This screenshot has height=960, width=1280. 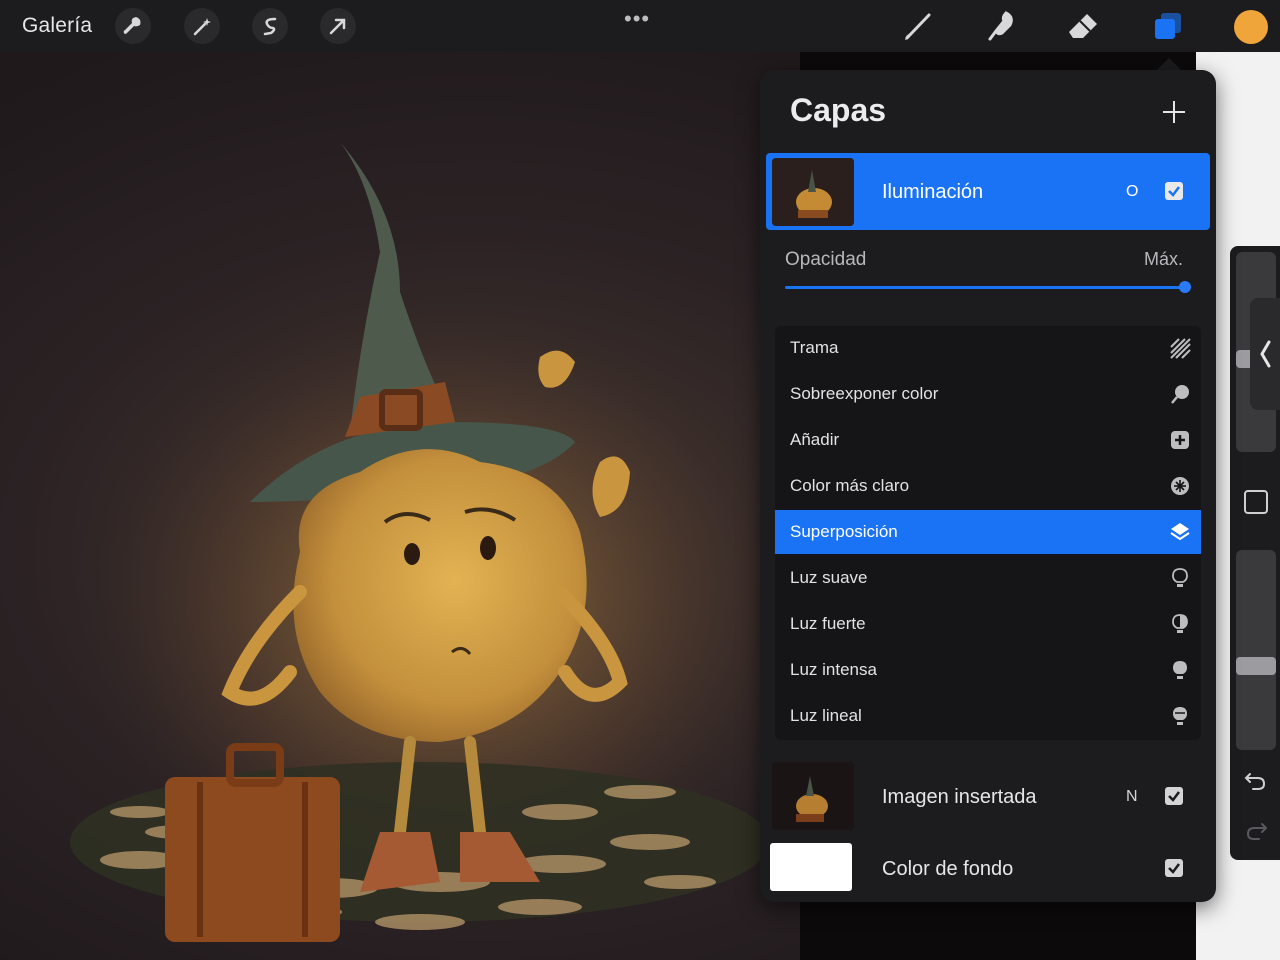 What do you see at coordinates (959, 797) in the screenshot?
I see `layer-name: Imagen insertada` at bounding box center [959, 797].